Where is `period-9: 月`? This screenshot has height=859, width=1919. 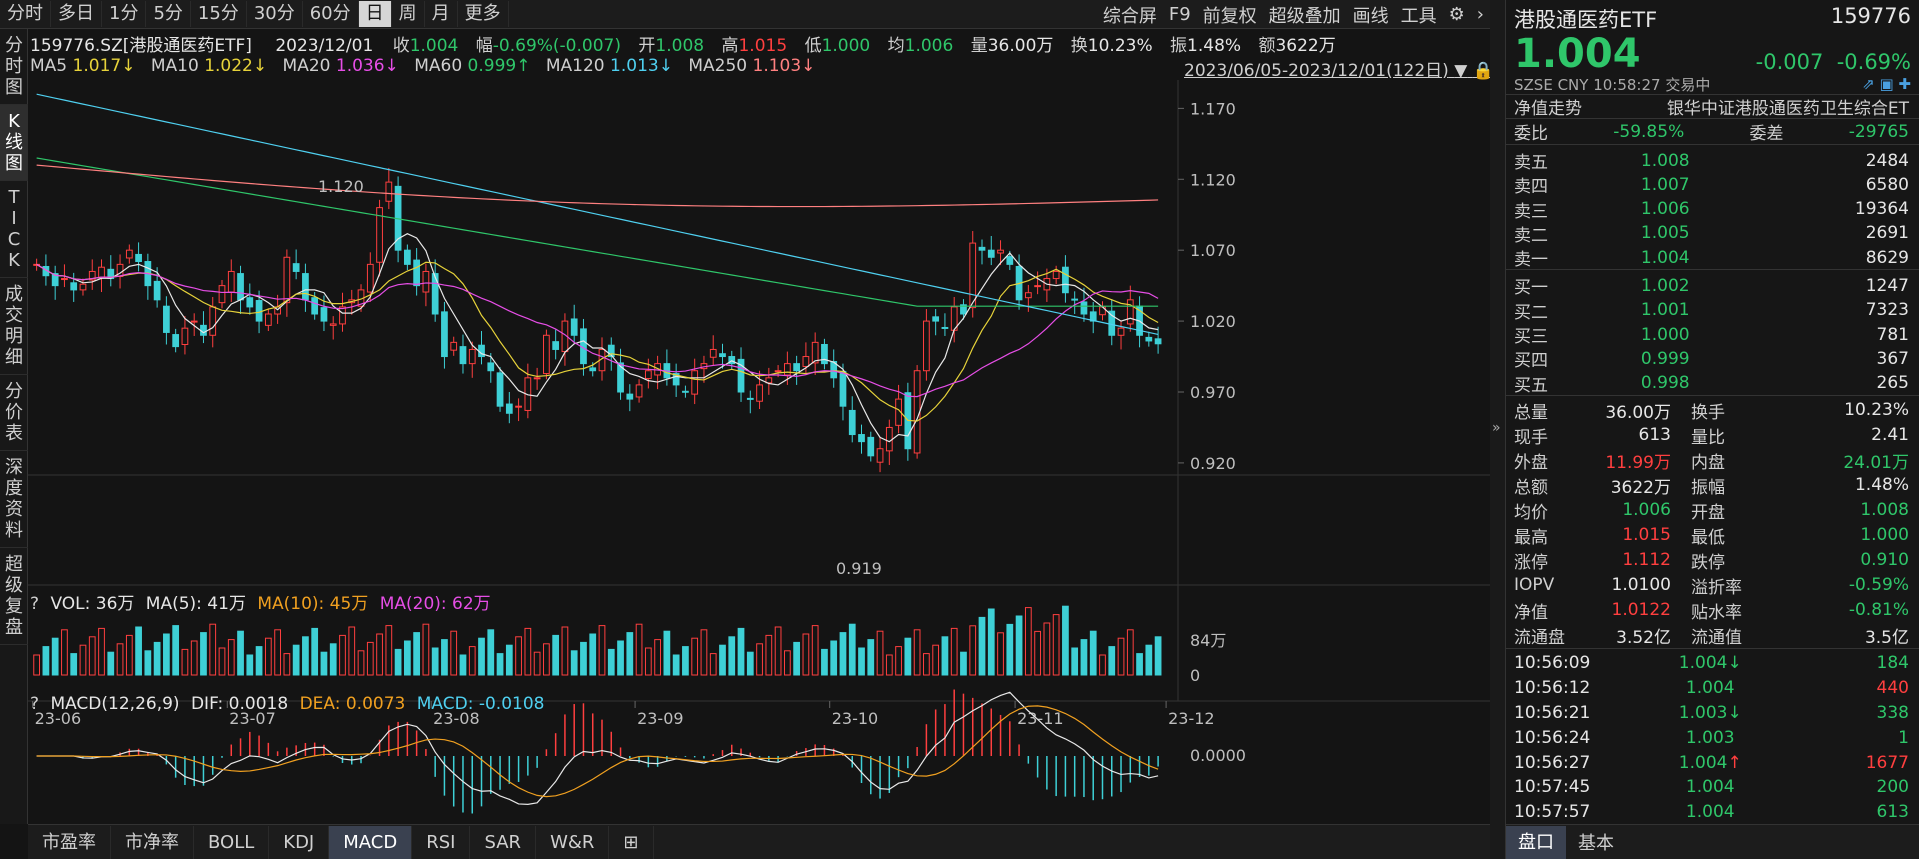 period-9: 月 is located at coordinates (441, 14).